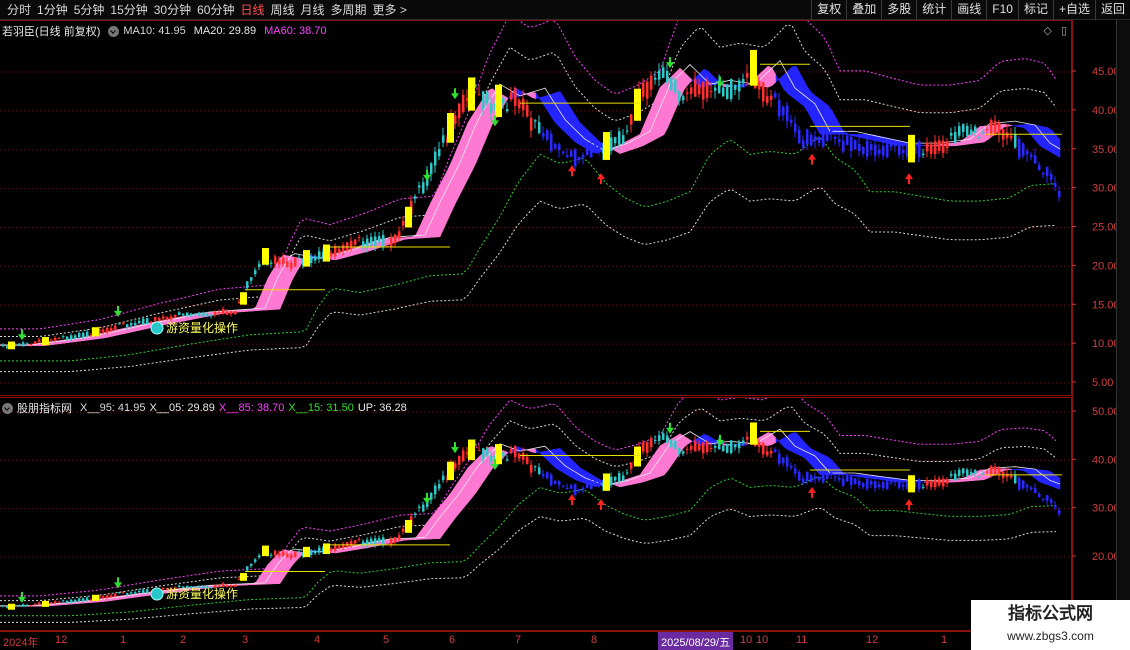 The image size is (1130, 650). I want to click on toolbar-button-4: 画线, so click(968, 10).